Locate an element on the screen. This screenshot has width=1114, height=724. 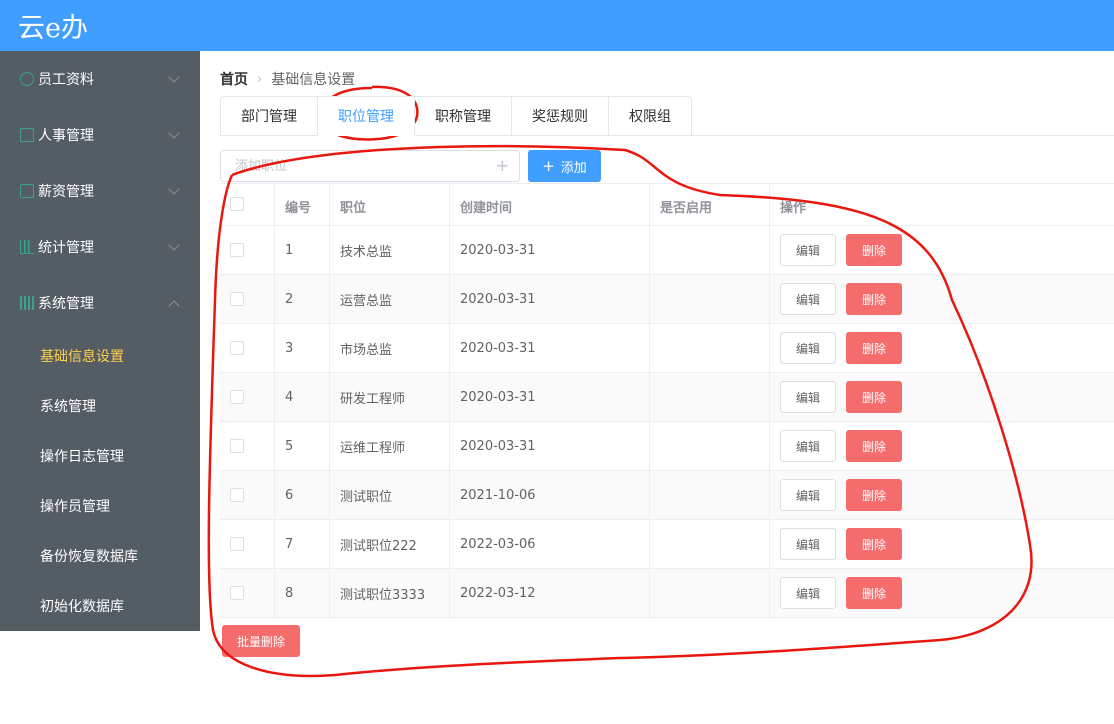
tab-position: 职位管理 is located at coordinates (366, 116).